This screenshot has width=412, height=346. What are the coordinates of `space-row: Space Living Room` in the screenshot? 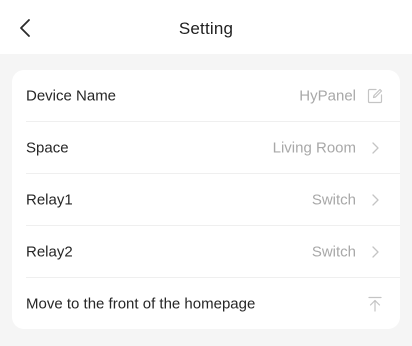 It's located at (206, 148).